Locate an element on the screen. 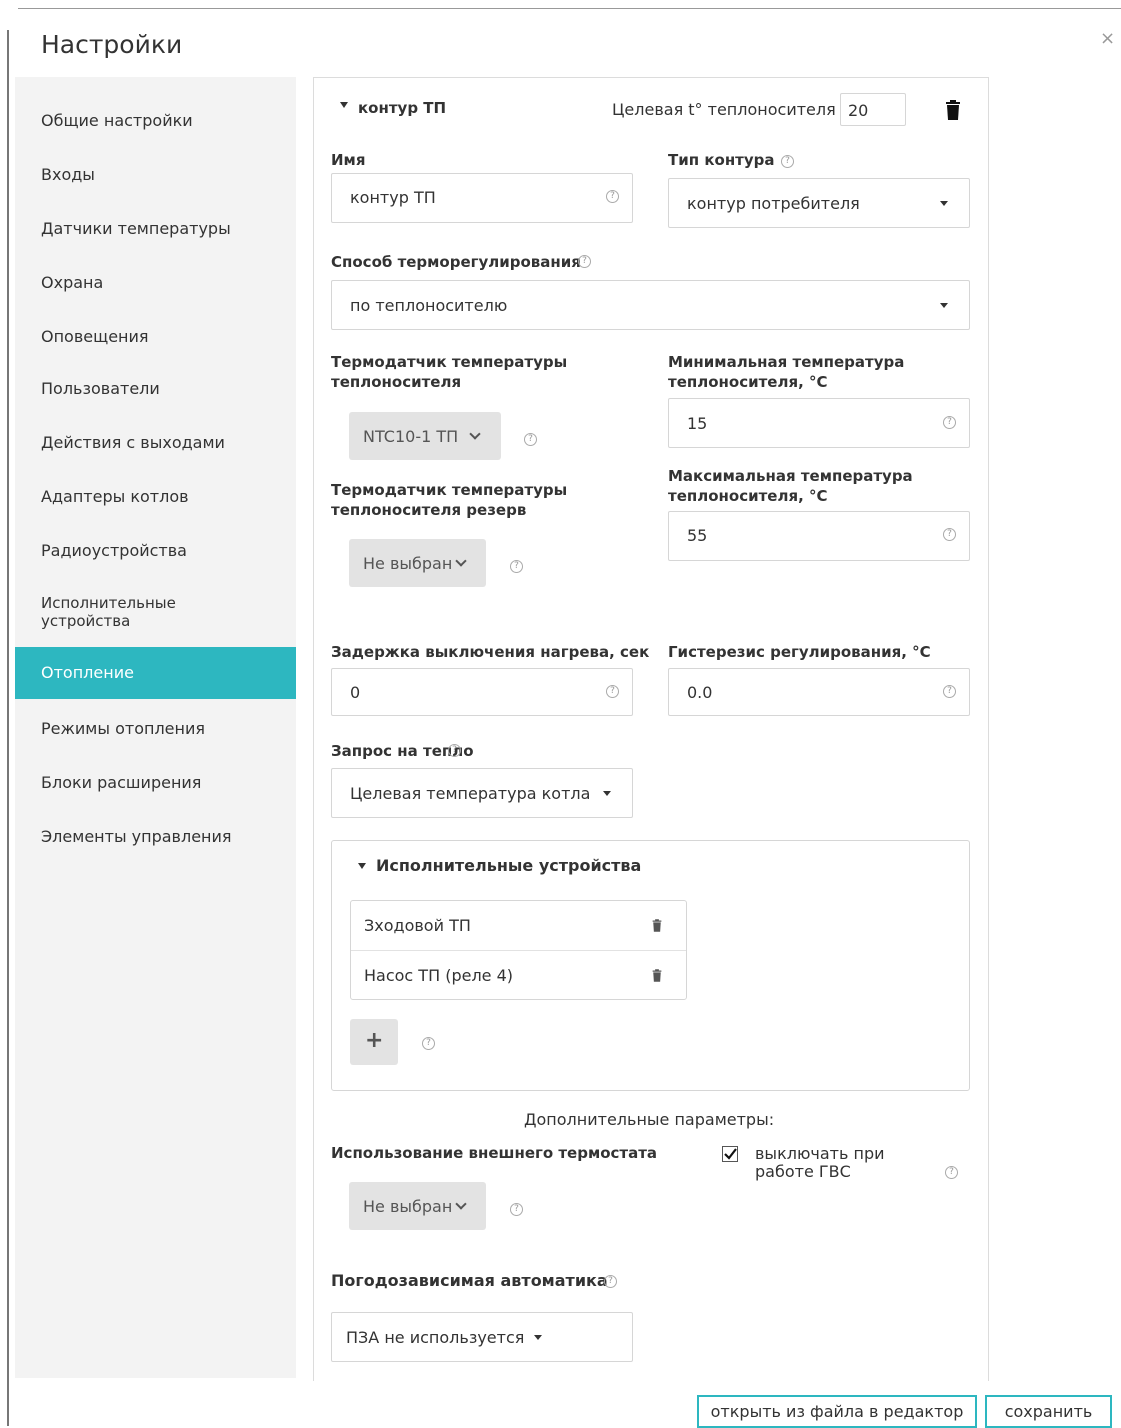 Image resolution: width=1121 pixels, height=1428 pixels. sidebar-item-heating-label: Отопление is located at coordinates (87, 672).